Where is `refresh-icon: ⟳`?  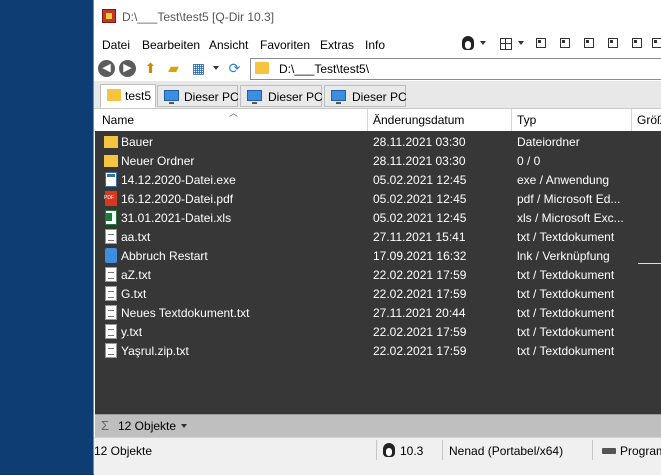 refresh-icon: ⟳ is located at coordinates (234, 68).